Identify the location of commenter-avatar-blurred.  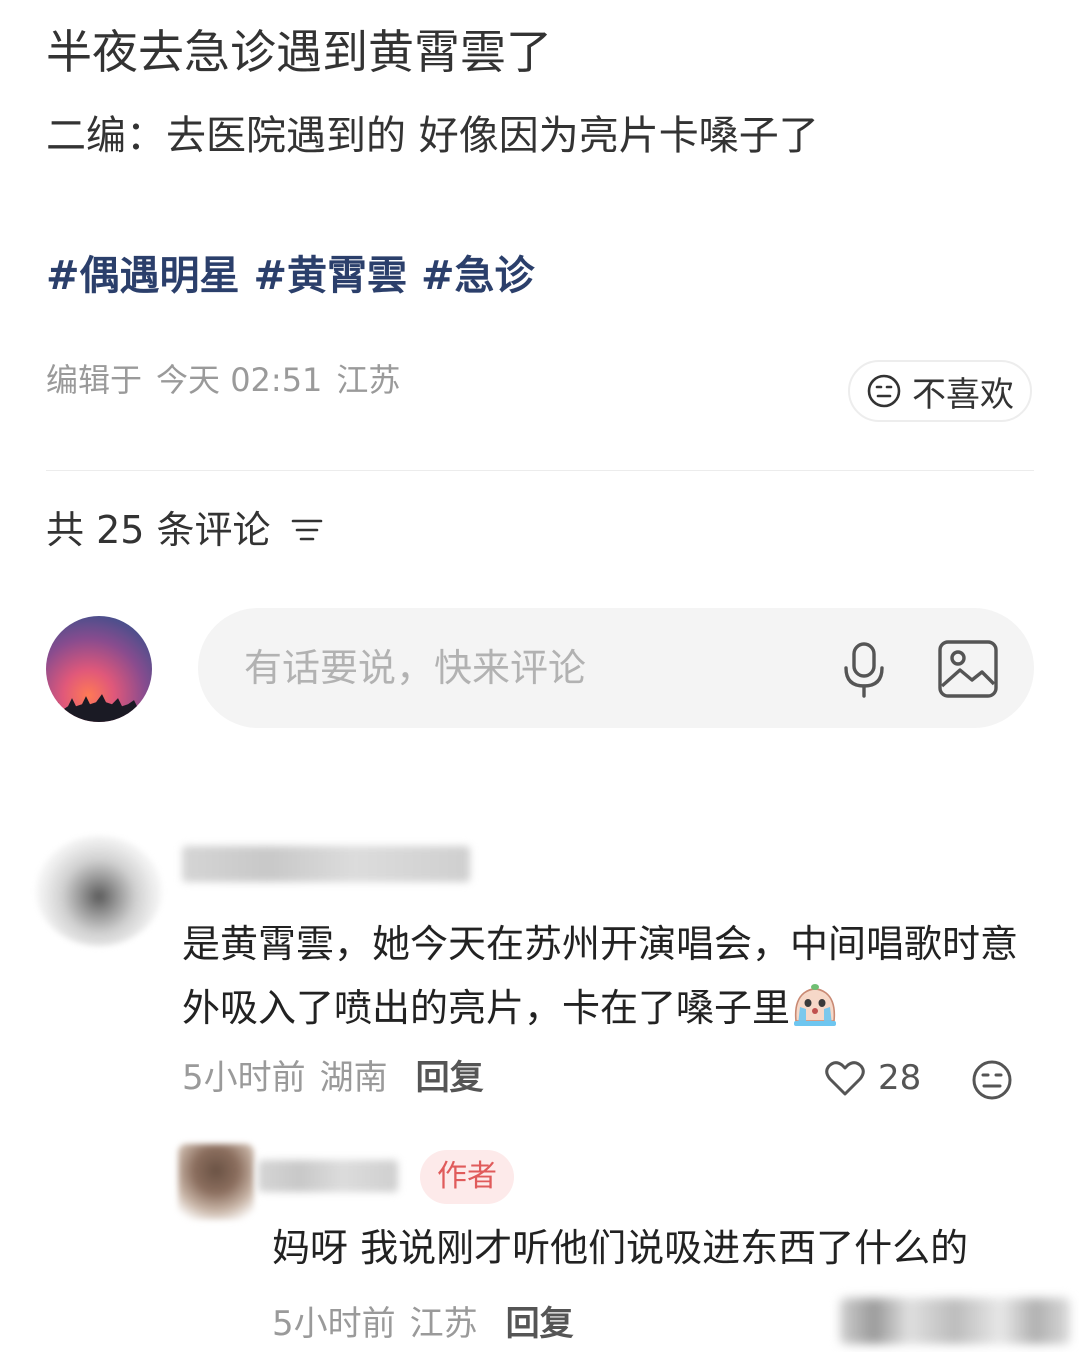
(99, 891).